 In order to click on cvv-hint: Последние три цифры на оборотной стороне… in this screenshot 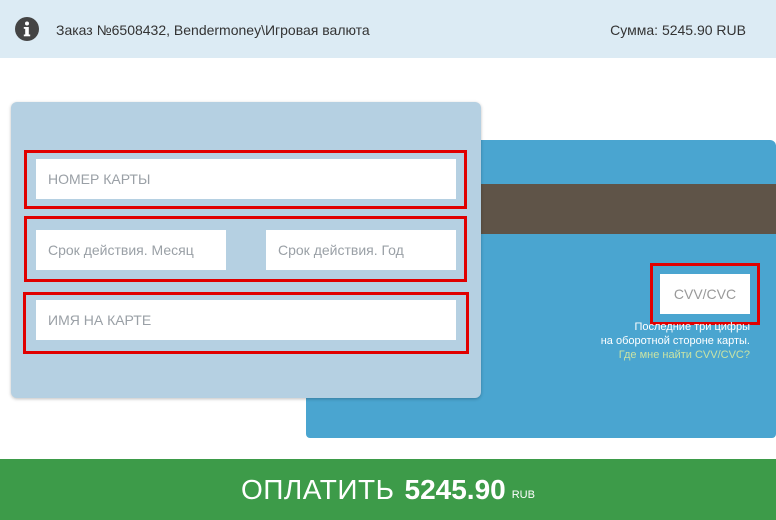, I will do `click(650, 341)`.